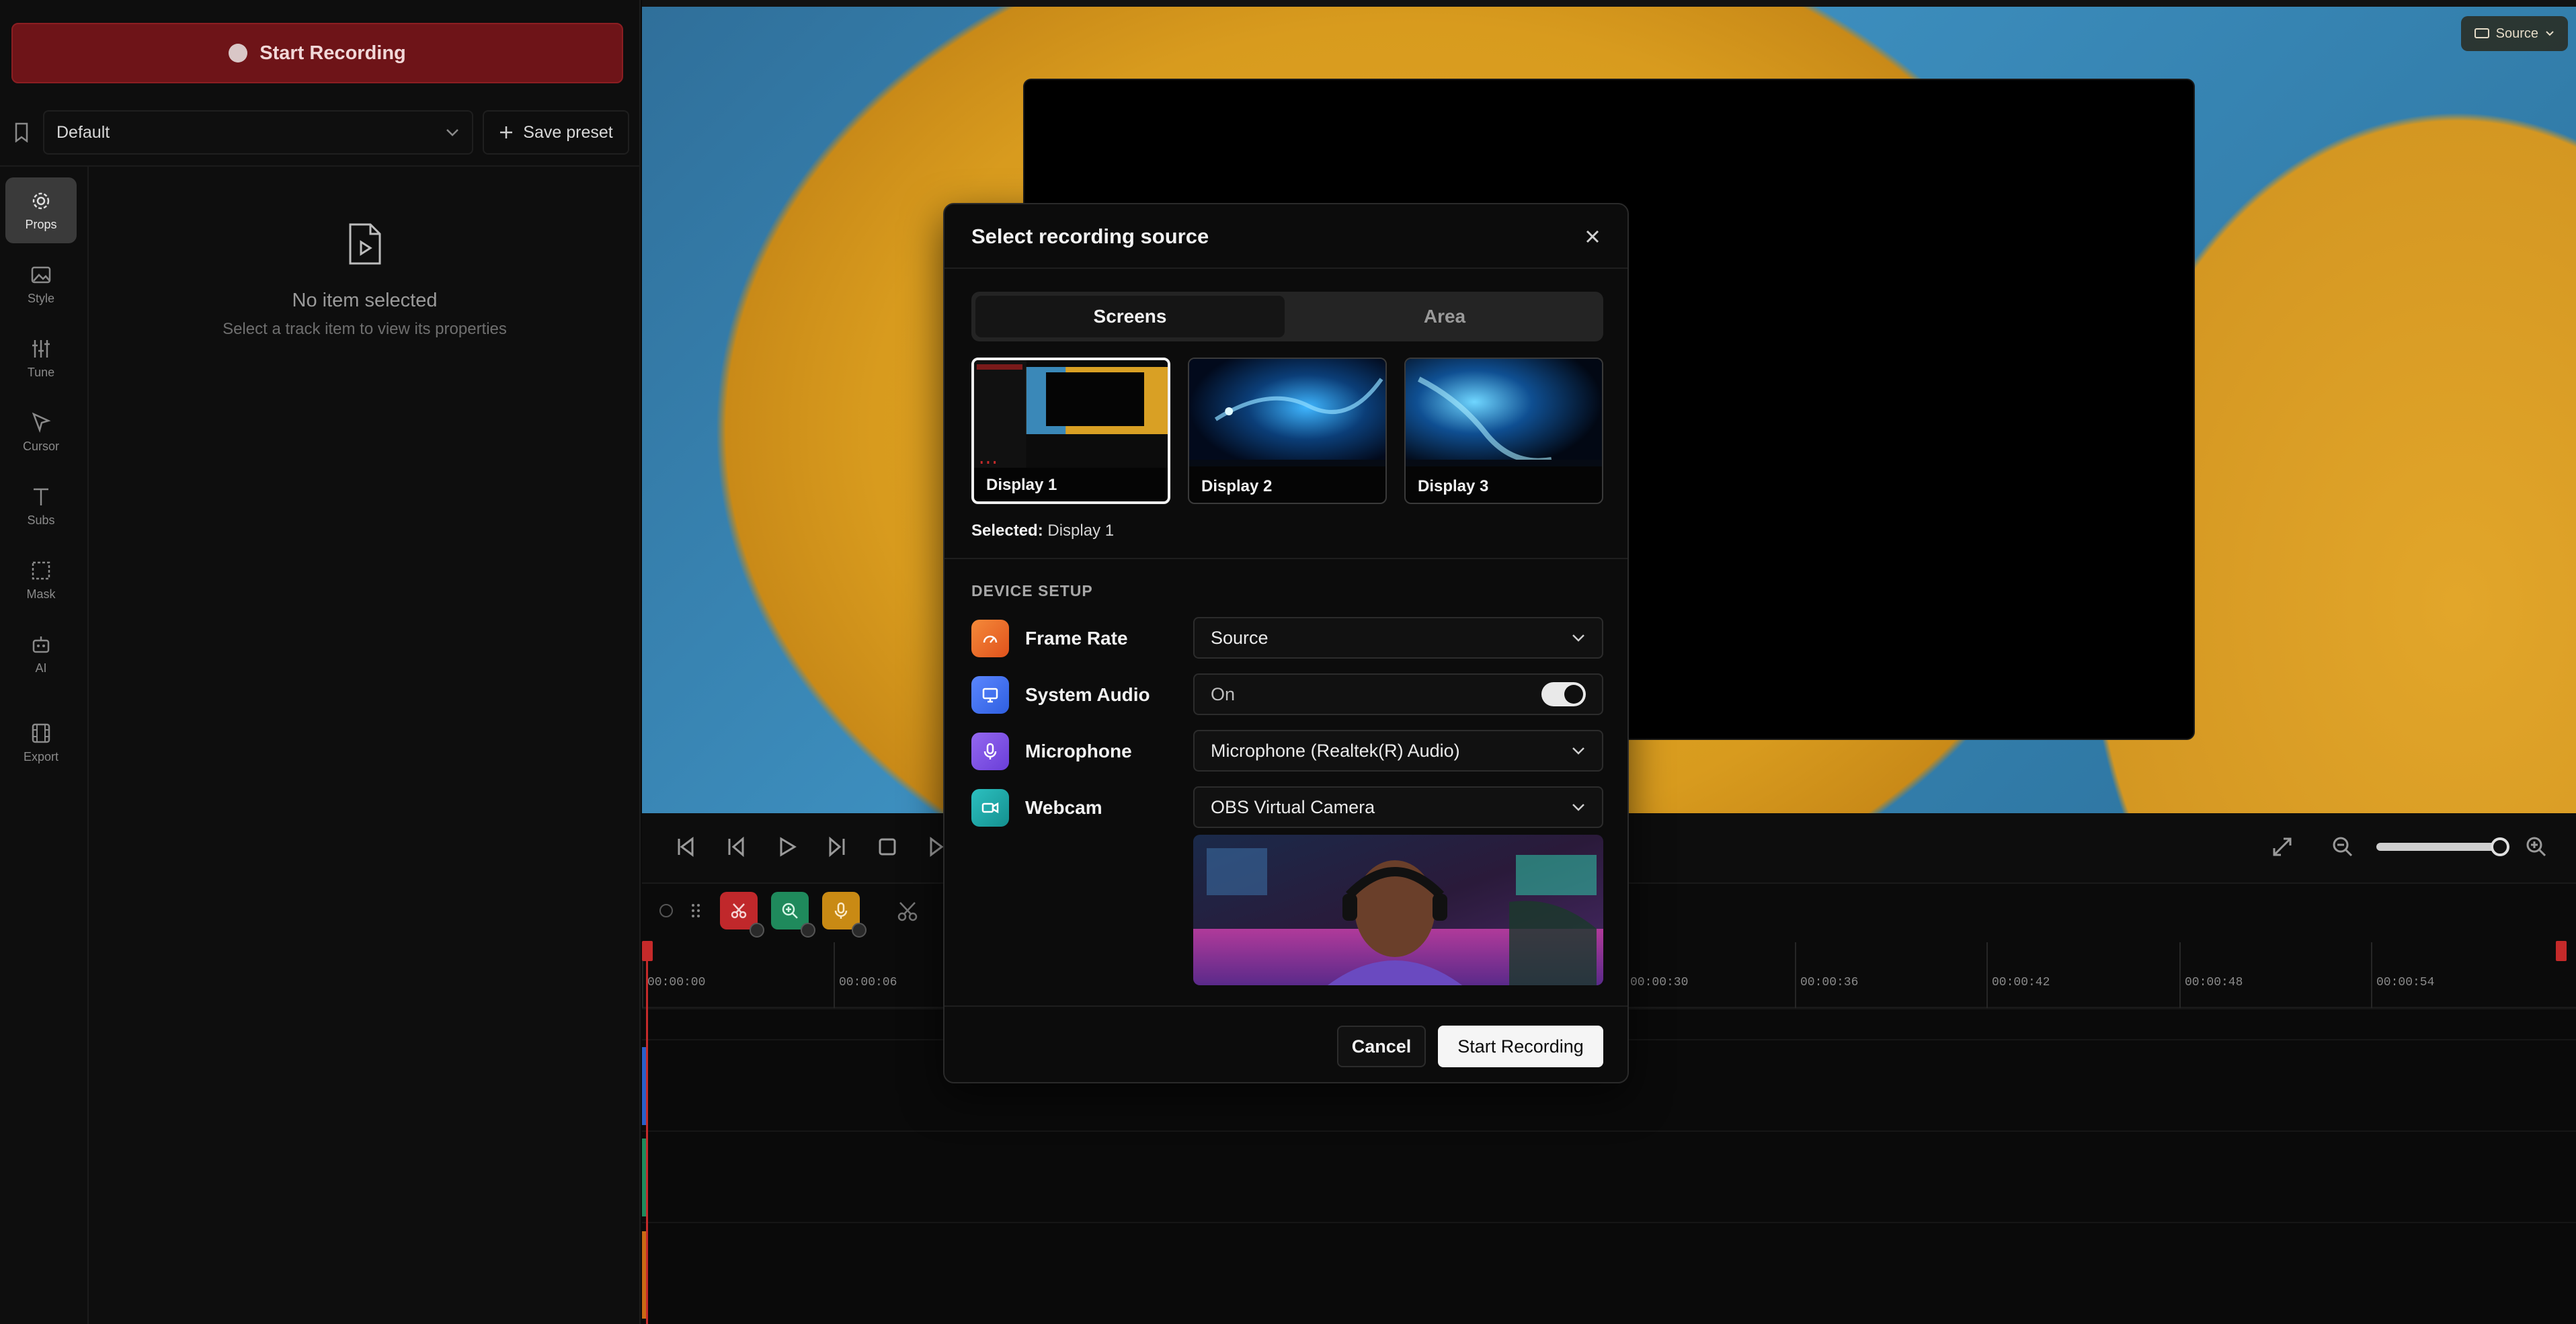  Describe the element at coordinates (506, 132) in the screenshot. I see `plus-icon` at that location.